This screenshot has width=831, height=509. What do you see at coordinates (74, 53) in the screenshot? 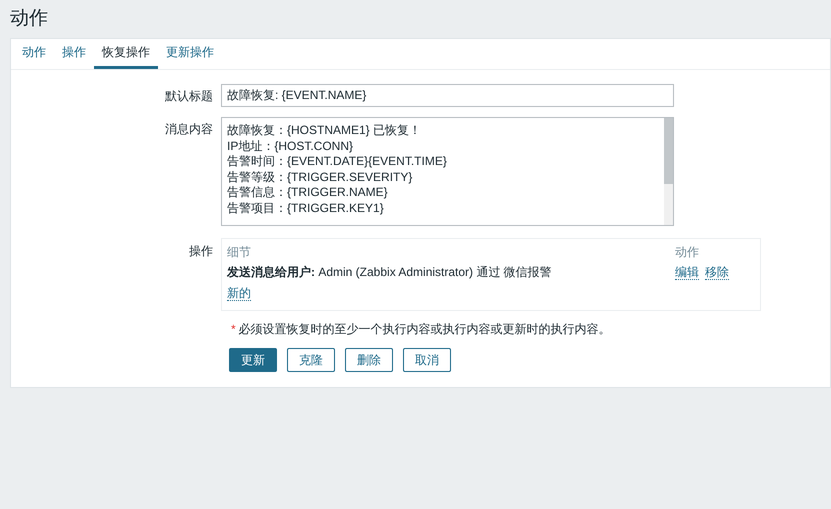
I see `tab: 操作` at bounding box center [74, 53].